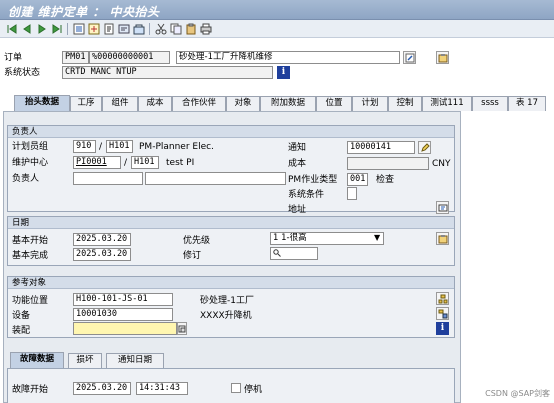  Describe the element at coordinates (231, 223) in the screenshot. I see `group-title: 日期` at that location.